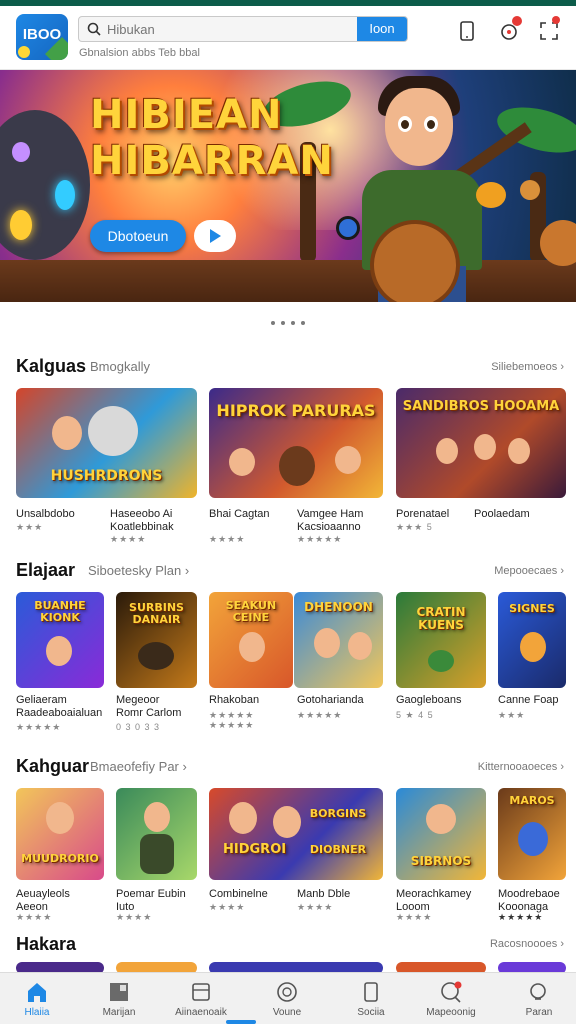 The image size is (576, 1024). Describe the element at coordinates (59, 707) in the screenshot. I see `game-title: Geliaeram Raadeaboaialuan` at that location.